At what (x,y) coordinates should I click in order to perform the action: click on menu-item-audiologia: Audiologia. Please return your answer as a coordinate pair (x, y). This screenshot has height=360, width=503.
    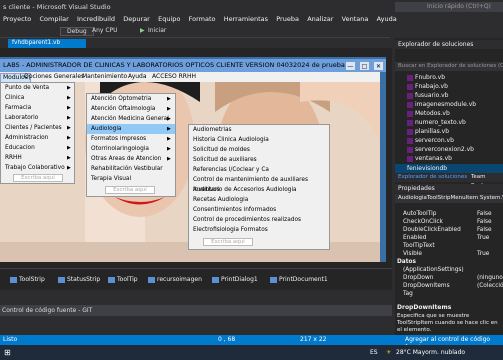
    Looking at the image, I should click on (131, 129).